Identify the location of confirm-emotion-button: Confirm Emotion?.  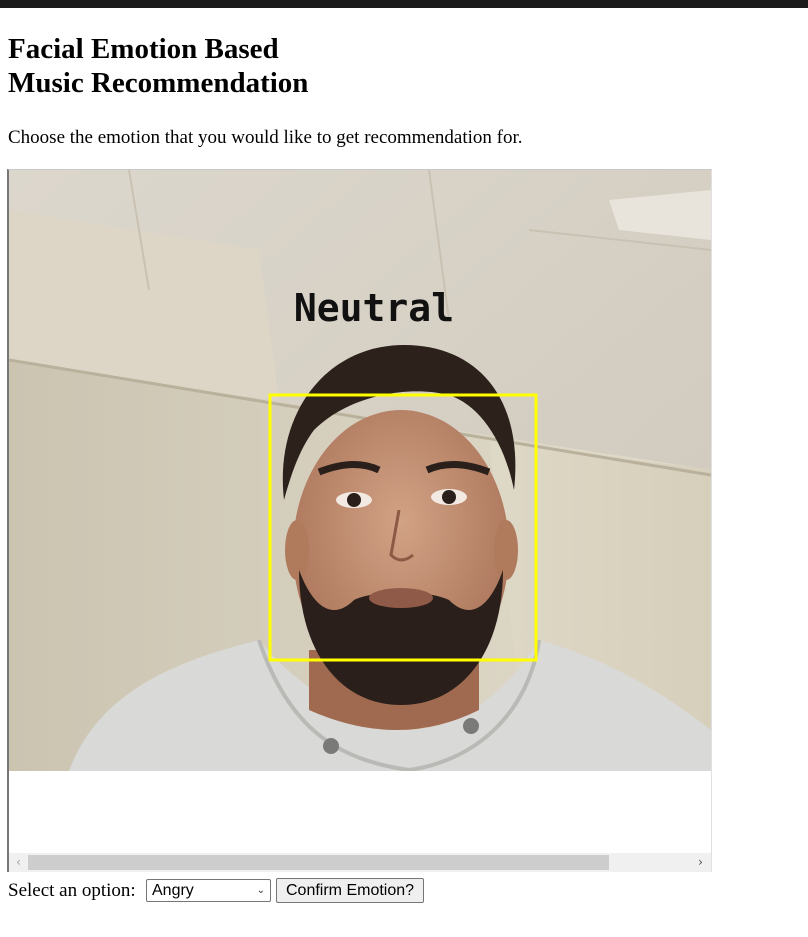
(350, 890).